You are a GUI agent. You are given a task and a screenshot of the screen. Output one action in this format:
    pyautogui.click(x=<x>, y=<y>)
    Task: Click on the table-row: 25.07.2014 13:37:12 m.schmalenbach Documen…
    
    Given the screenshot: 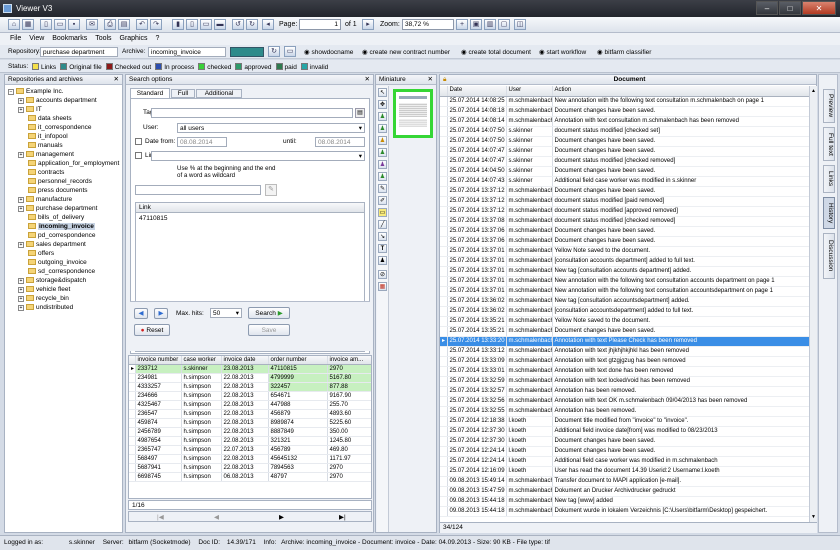 What is the action you would take?
    pyautogui.click(x=624, y=191)
    